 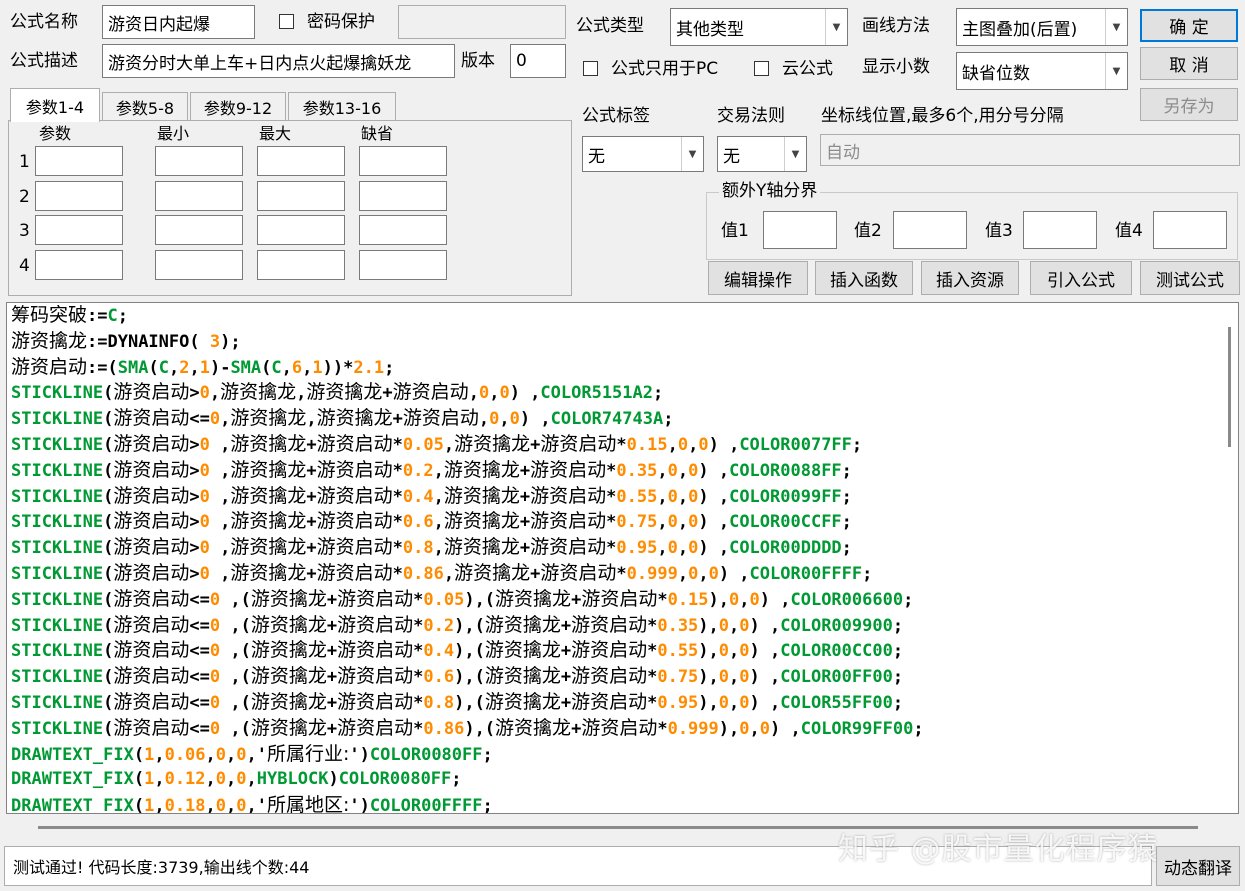 I want to click on insert-function-button: 插入函数, so click(x=864, y=278).